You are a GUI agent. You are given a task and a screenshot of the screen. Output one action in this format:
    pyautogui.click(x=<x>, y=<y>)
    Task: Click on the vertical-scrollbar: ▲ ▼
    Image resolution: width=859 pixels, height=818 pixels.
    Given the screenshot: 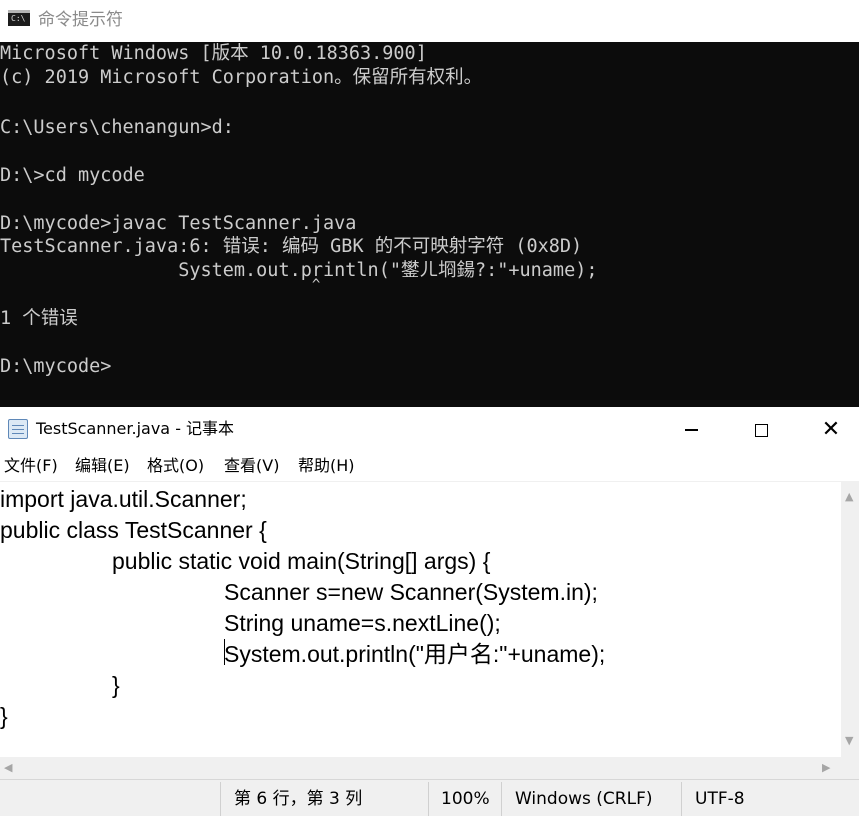 What is the action you would take?
    pyautogui.click(x=850, y=619)
    